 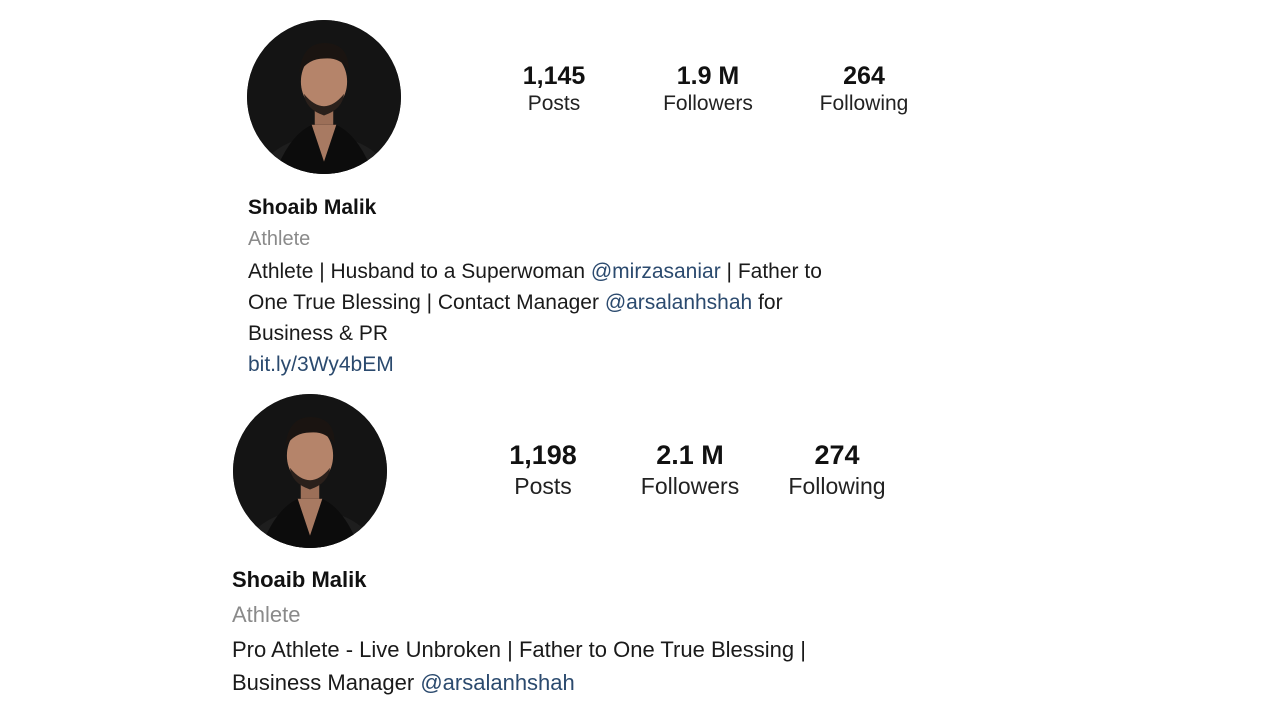 I want to click on bio-text: One True Blessing | Contact Manager, so click(x=426, y=302).